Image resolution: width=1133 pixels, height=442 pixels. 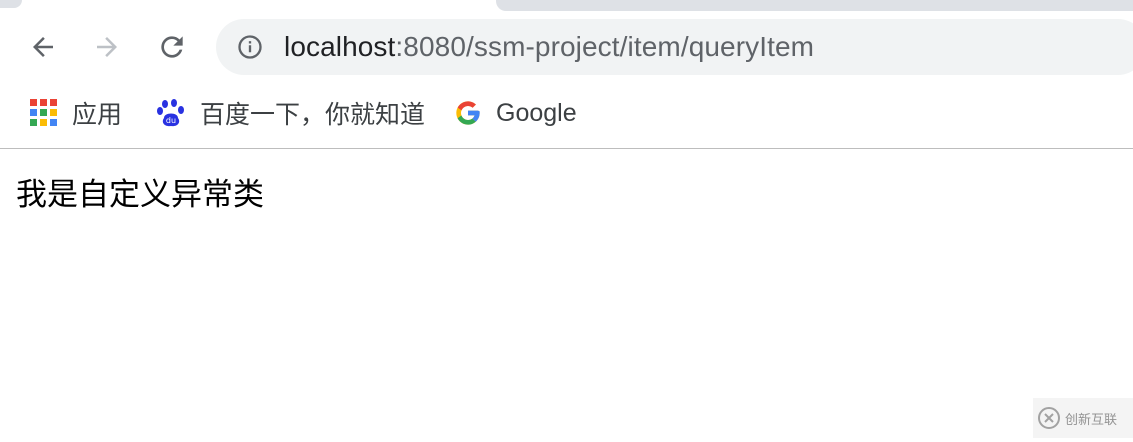 I want to click on forward-button, so click(x=107, y=47).